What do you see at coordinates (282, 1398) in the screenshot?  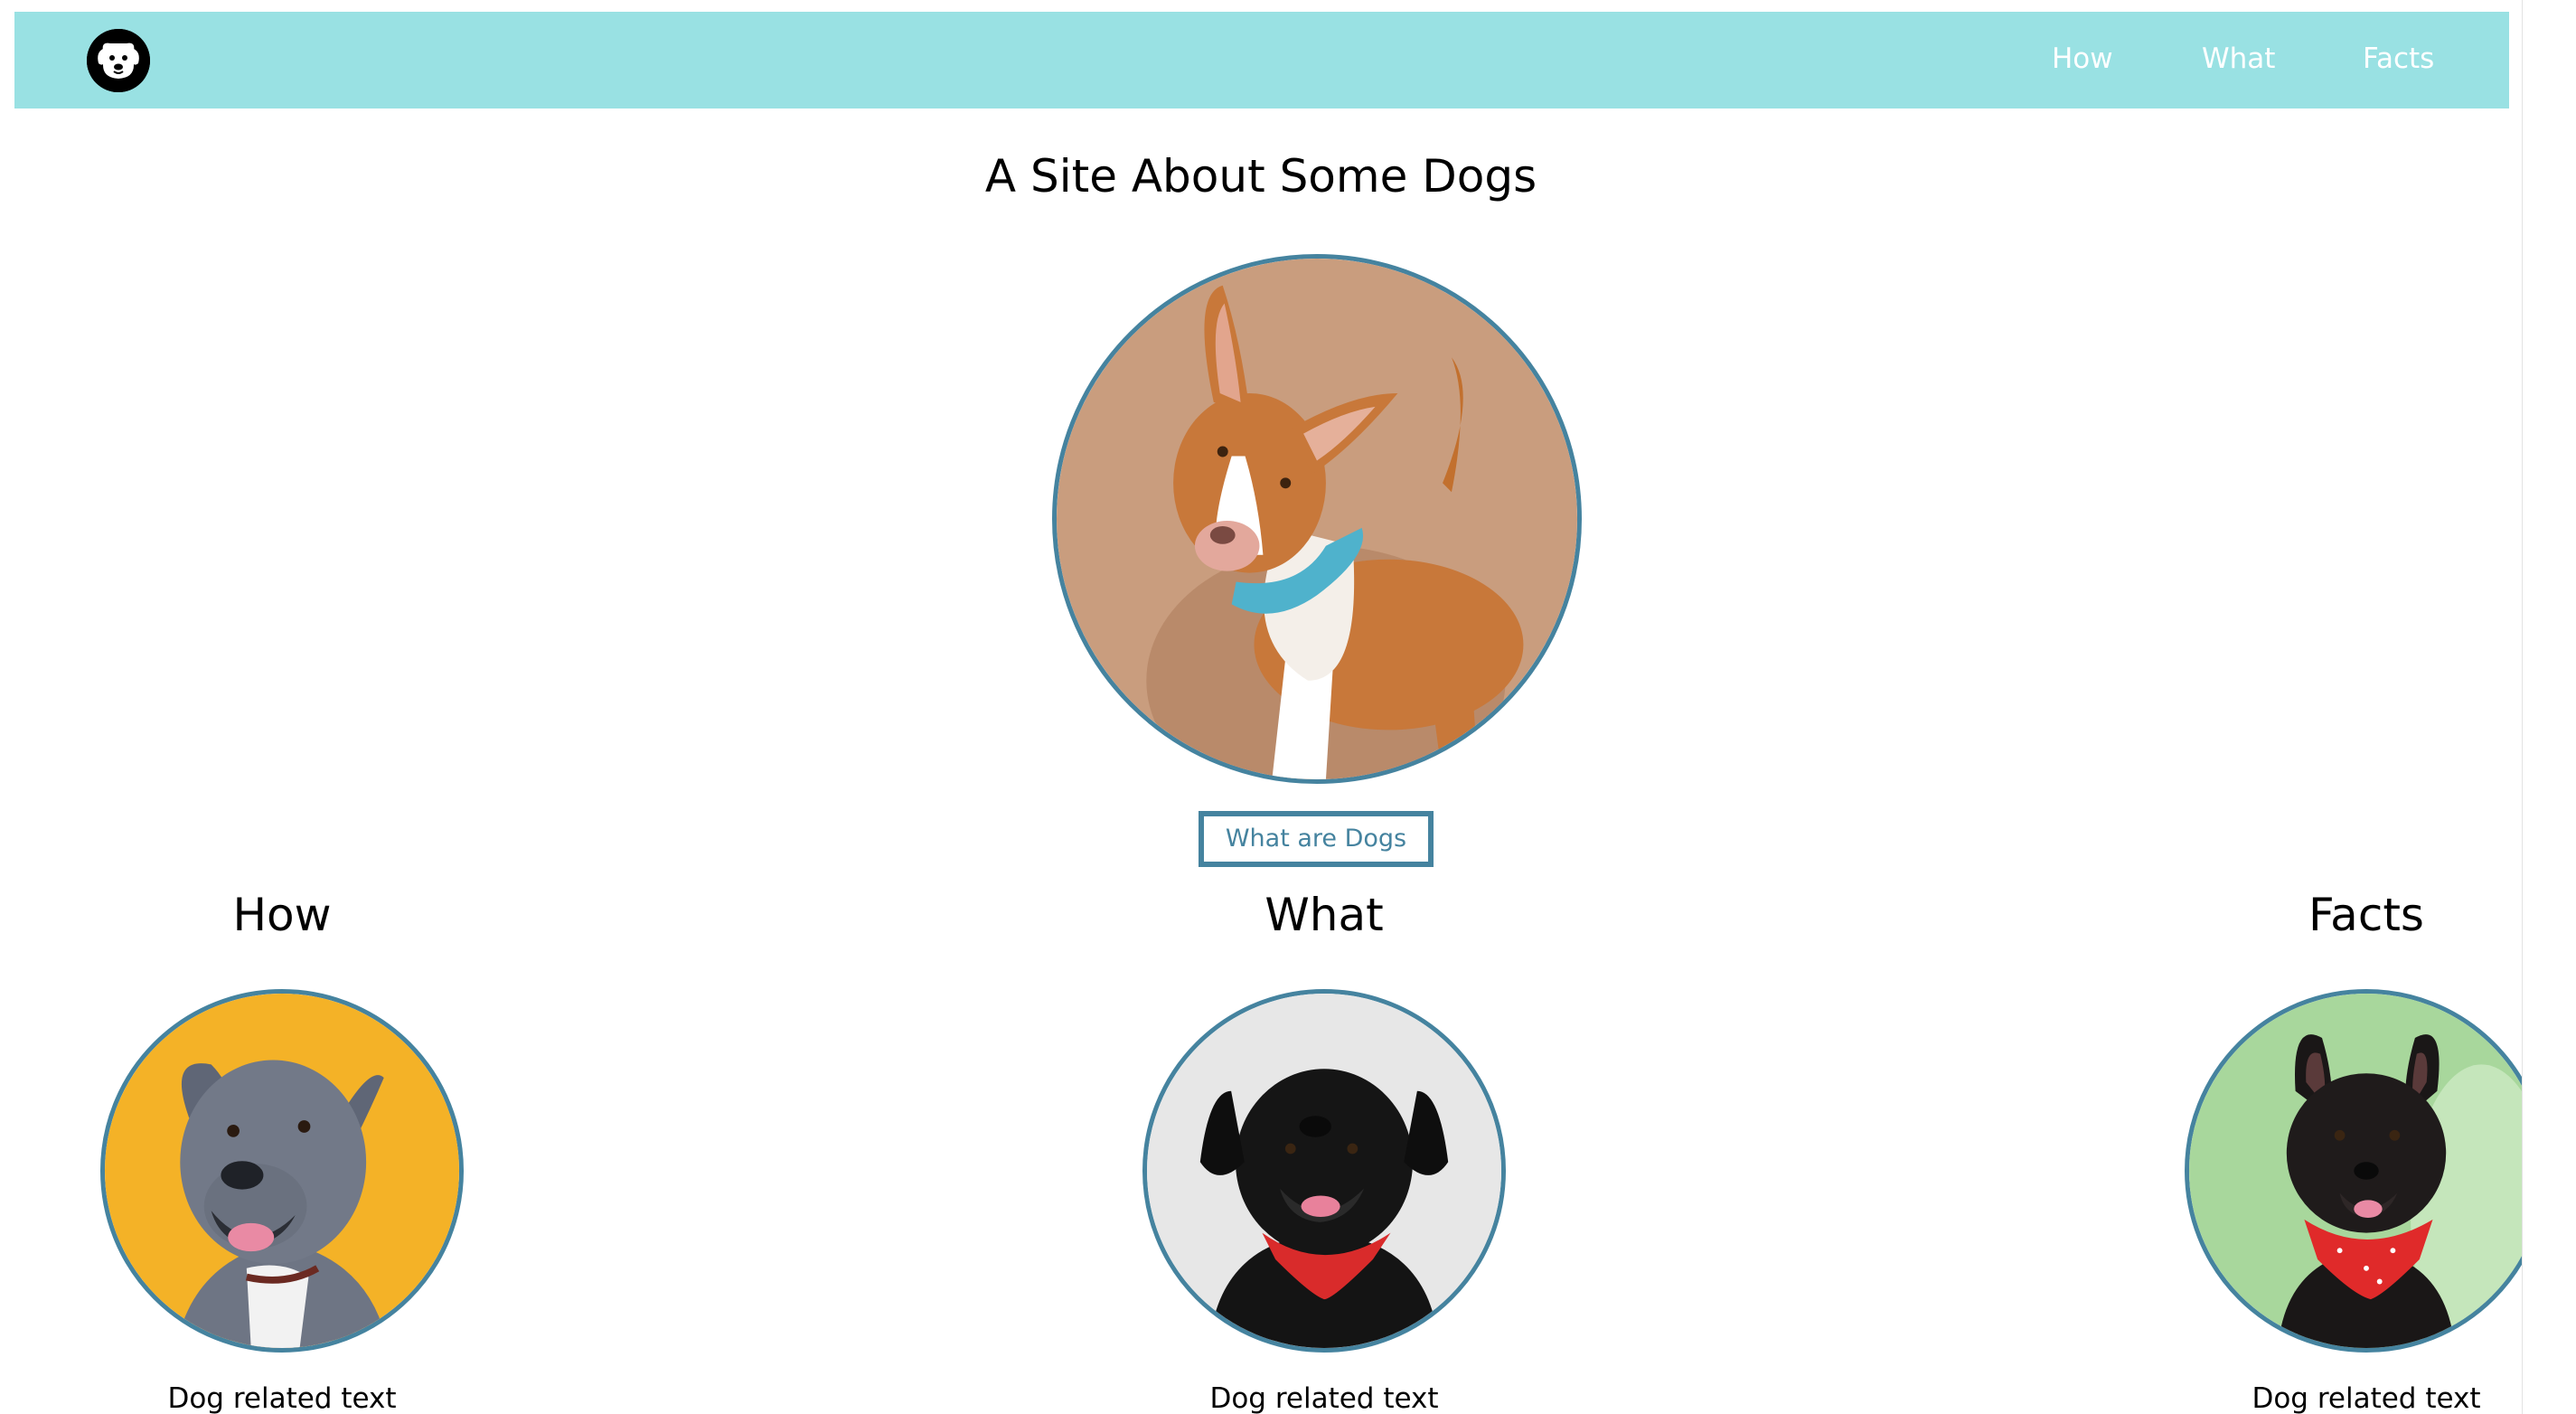 I see `section-text-how: Dog related text` at bounding box center [282, 1398].